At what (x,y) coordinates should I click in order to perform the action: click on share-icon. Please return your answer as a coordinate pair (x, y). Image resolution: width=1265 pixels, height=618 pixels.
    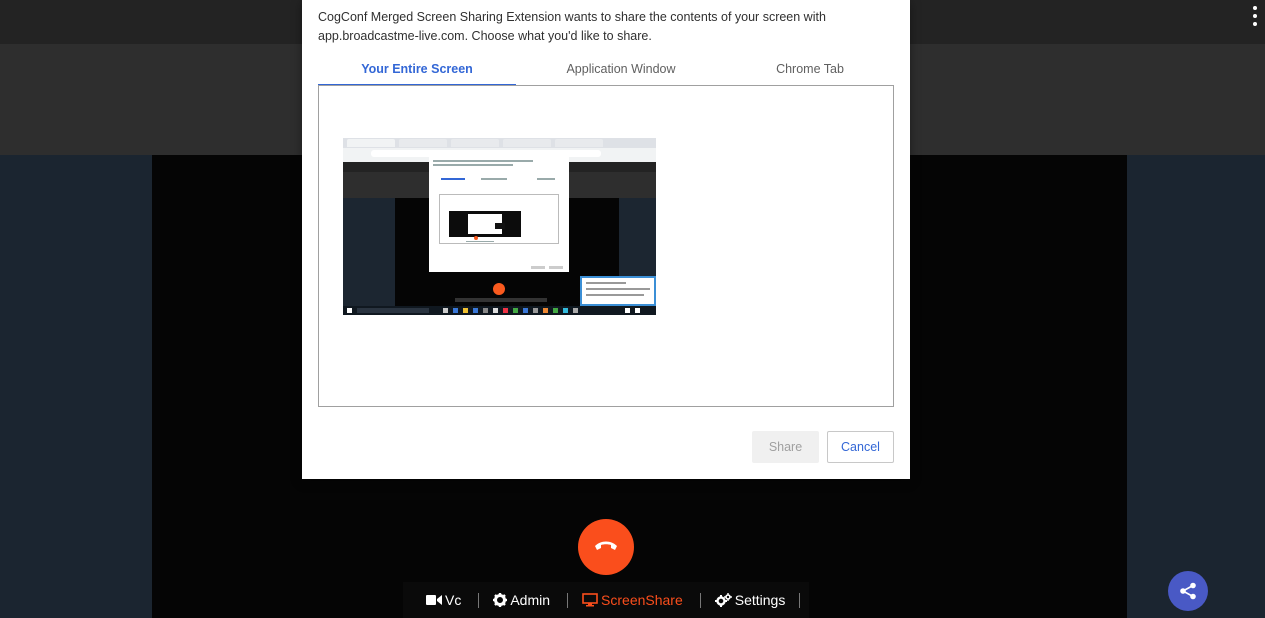
    Looking at the image, I should click on (1188, 591).